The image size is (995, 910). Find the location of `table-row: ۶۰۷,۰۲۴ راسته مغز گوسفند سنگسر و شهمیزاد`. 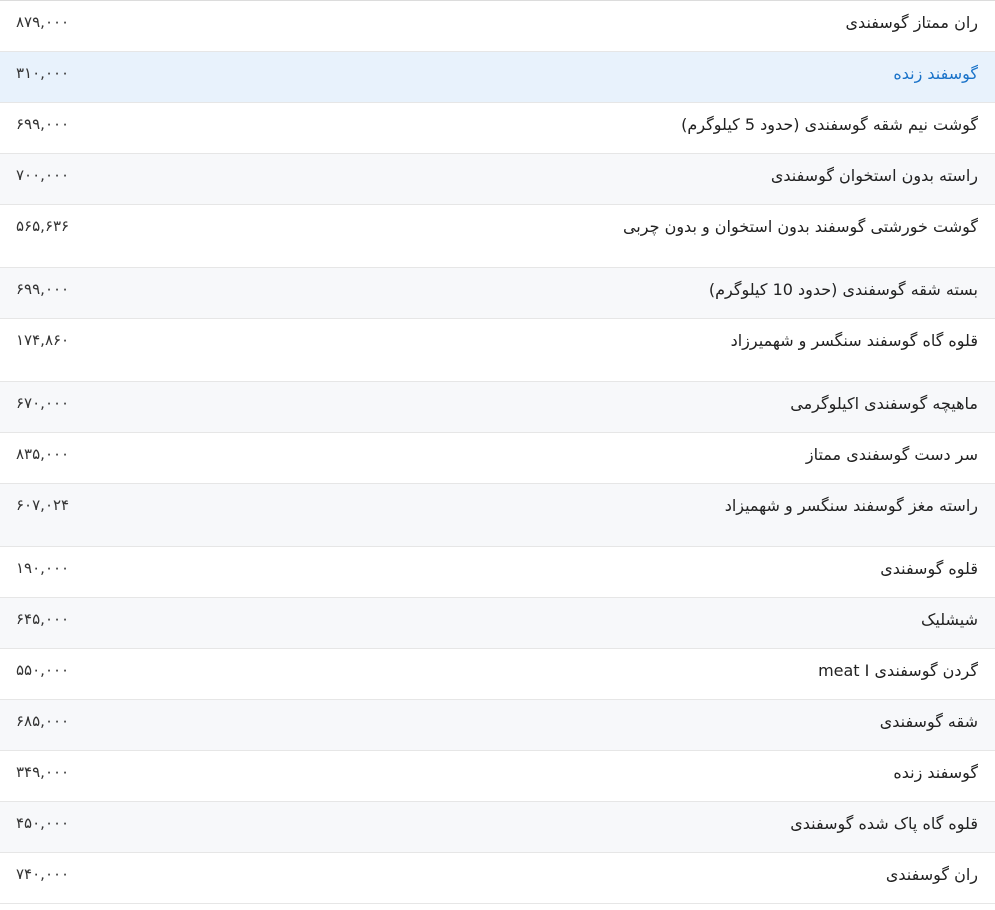

table-row: ۶۰۷,۰۲۴ راسته مغز گوسفند سنگسر و شهمیزاد is located at coordinates (497, 515).